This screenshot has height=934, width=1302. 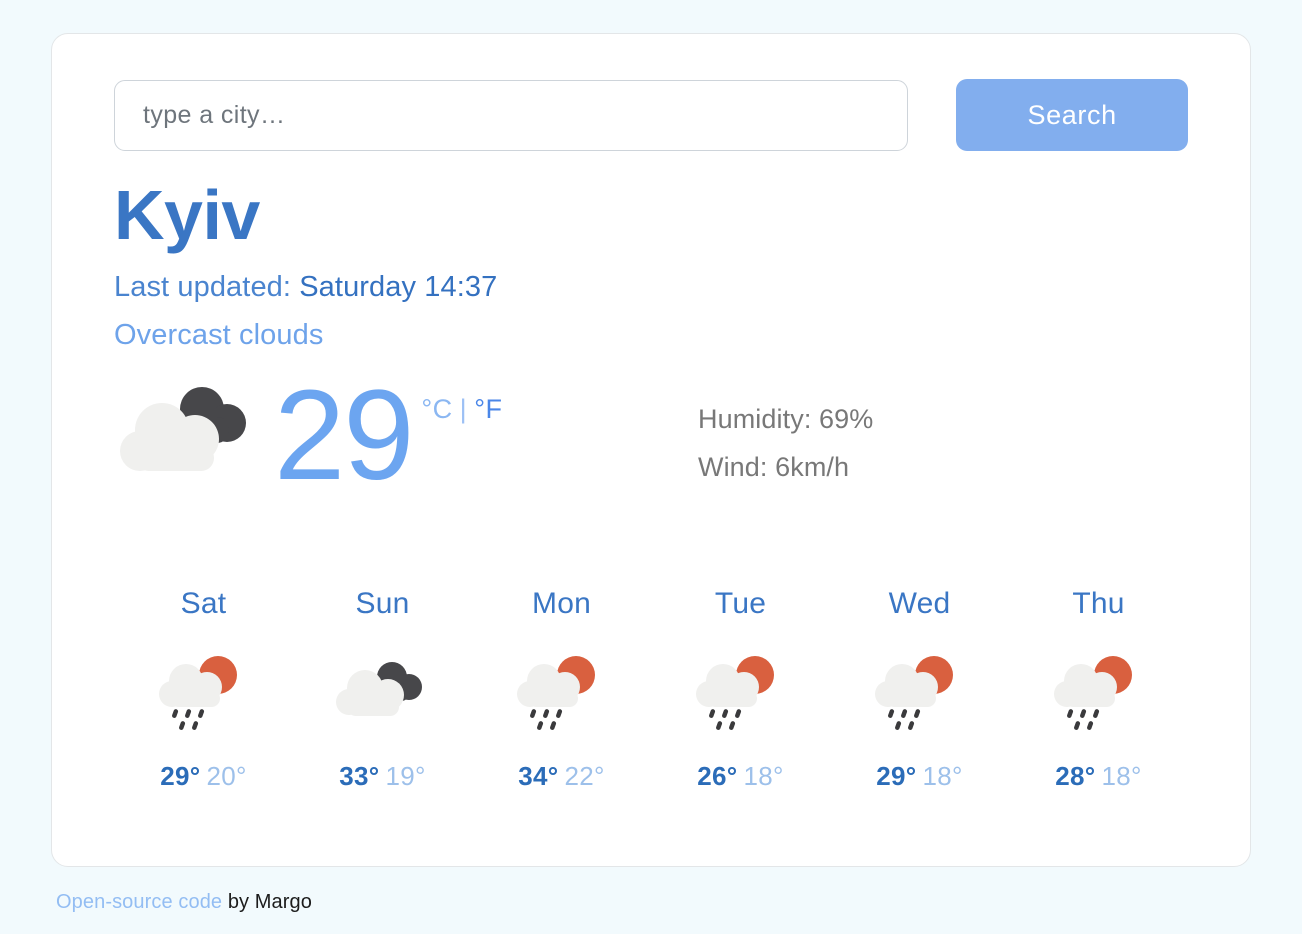 What do you see at coordinates (405, 775) in the screenshot?
I see `forecast-temp-min: 19°` at bounding box center [405, 775].